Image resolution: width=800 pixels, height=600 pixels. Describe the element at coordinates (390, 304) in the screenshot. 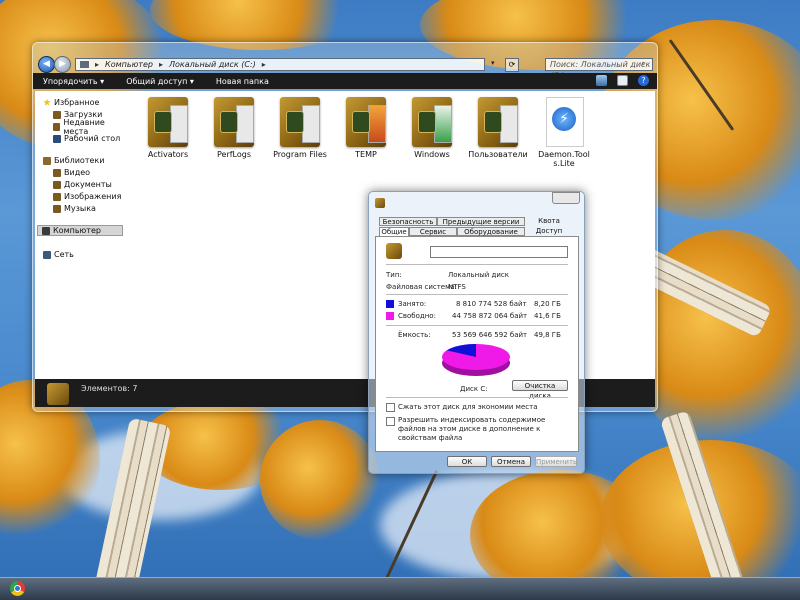

I see `used-color-swatch` at that location.